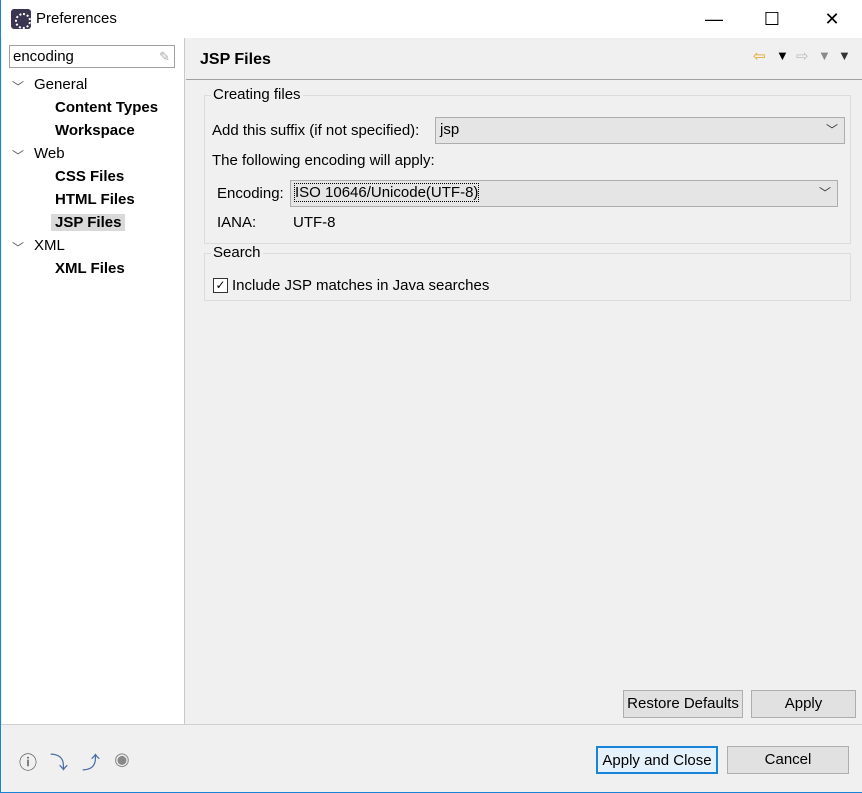  Describe the element at coordinates (802, 56) in the screenshot. I see `forward-arrow-icon: ⇨` at that location.